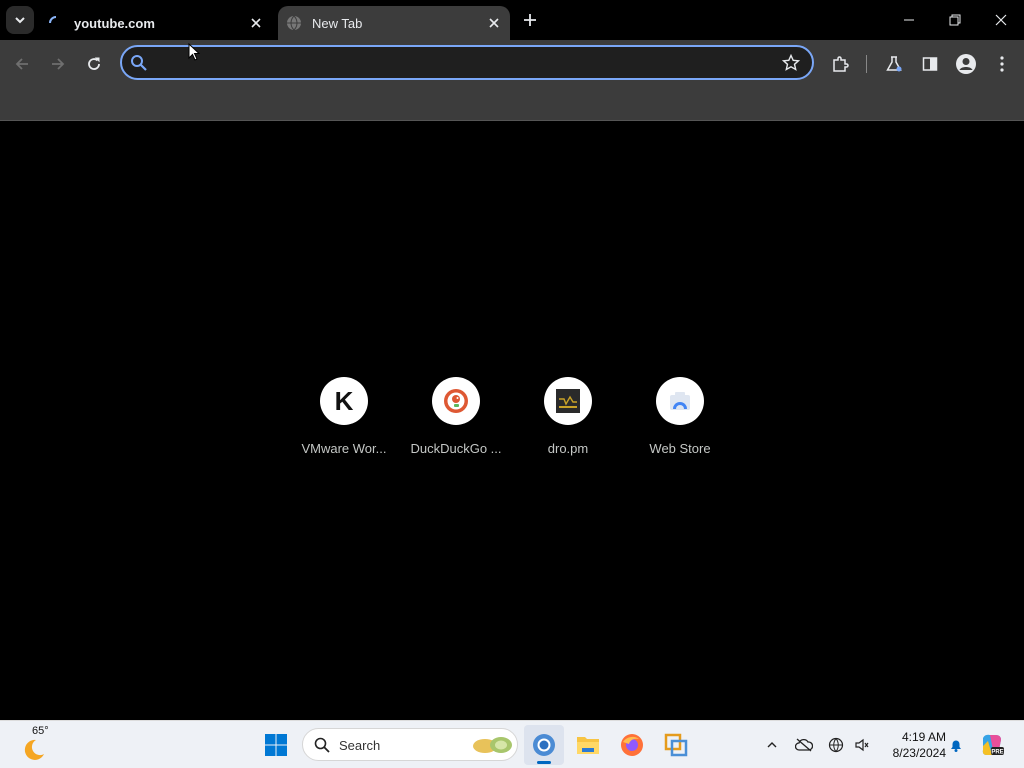 Image resolution: width=1024 pixels, height=768 pixels. I want to click on omnibox, so click(467, 62).